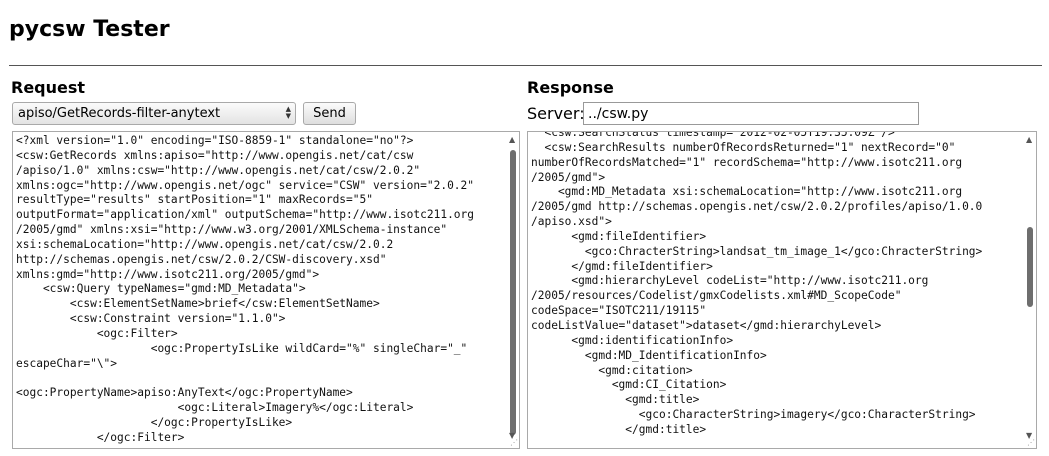 Image resolution: width=1049 pixels, height=456 pixels. I want to click on request-select: apiso/GetRecords-filter-anytext ▲ ▼, so click(154, 113).